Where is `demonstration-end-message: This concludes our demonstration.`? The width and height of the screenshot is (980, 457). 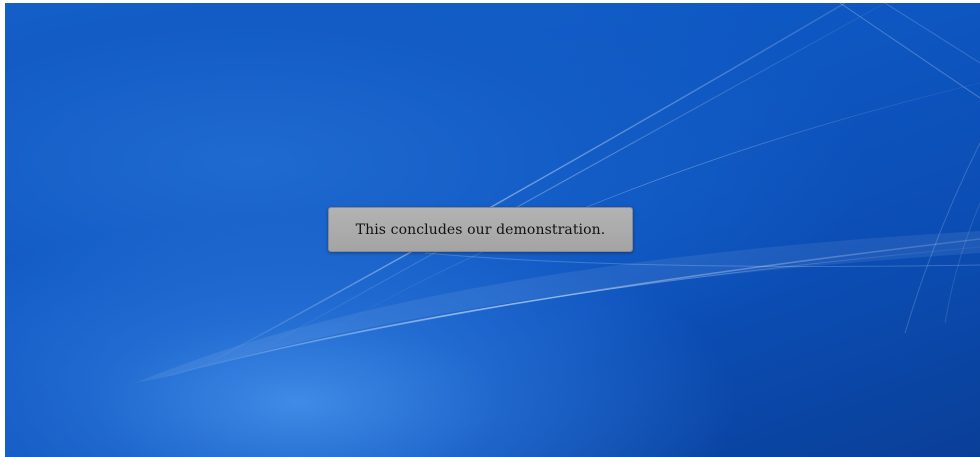
demonstration-end-message: This concludes our demonstration. is located at coordinates (480, 229).